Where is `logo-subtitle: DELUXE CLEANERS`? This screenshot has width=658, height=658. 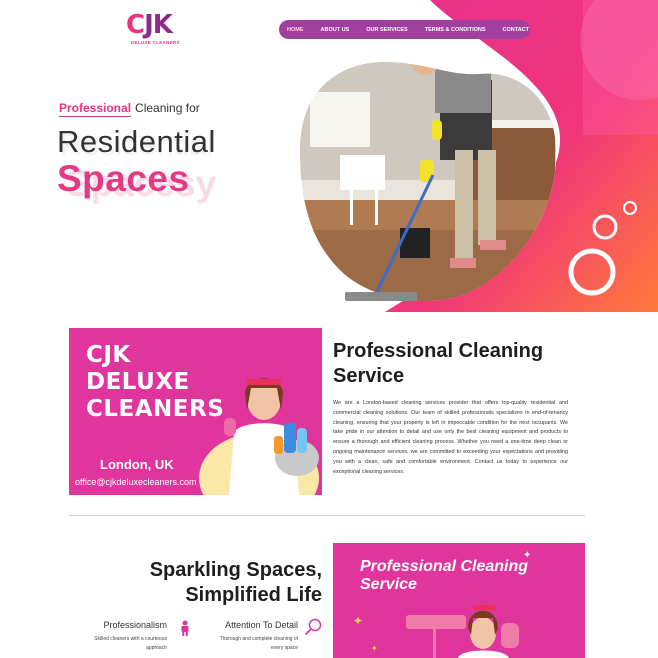
logo-subtitle: DELUXE CLEANERS is located at coordinates (155, 42).